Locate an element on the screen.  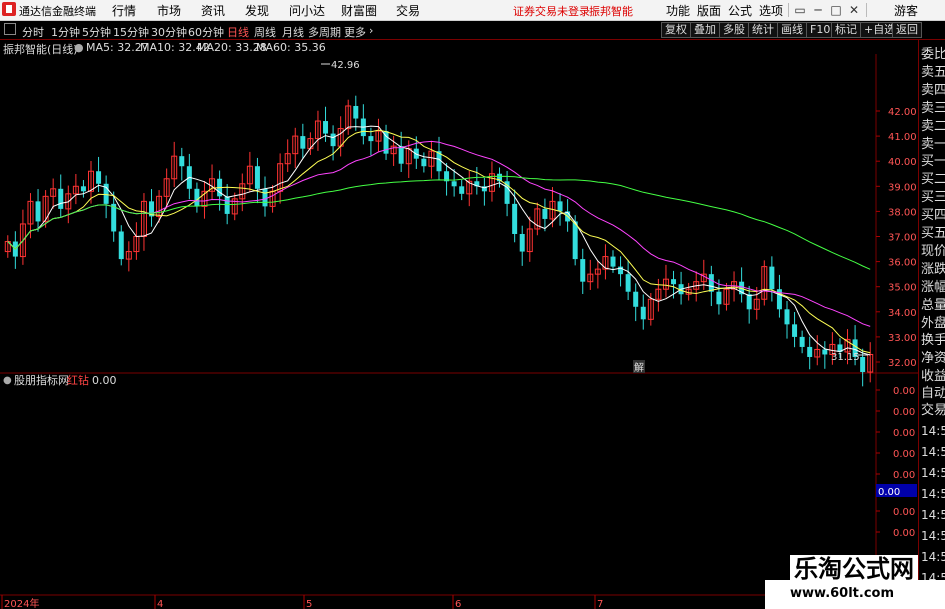
quote-label: 卖二 is located at coordinates (933, 126).